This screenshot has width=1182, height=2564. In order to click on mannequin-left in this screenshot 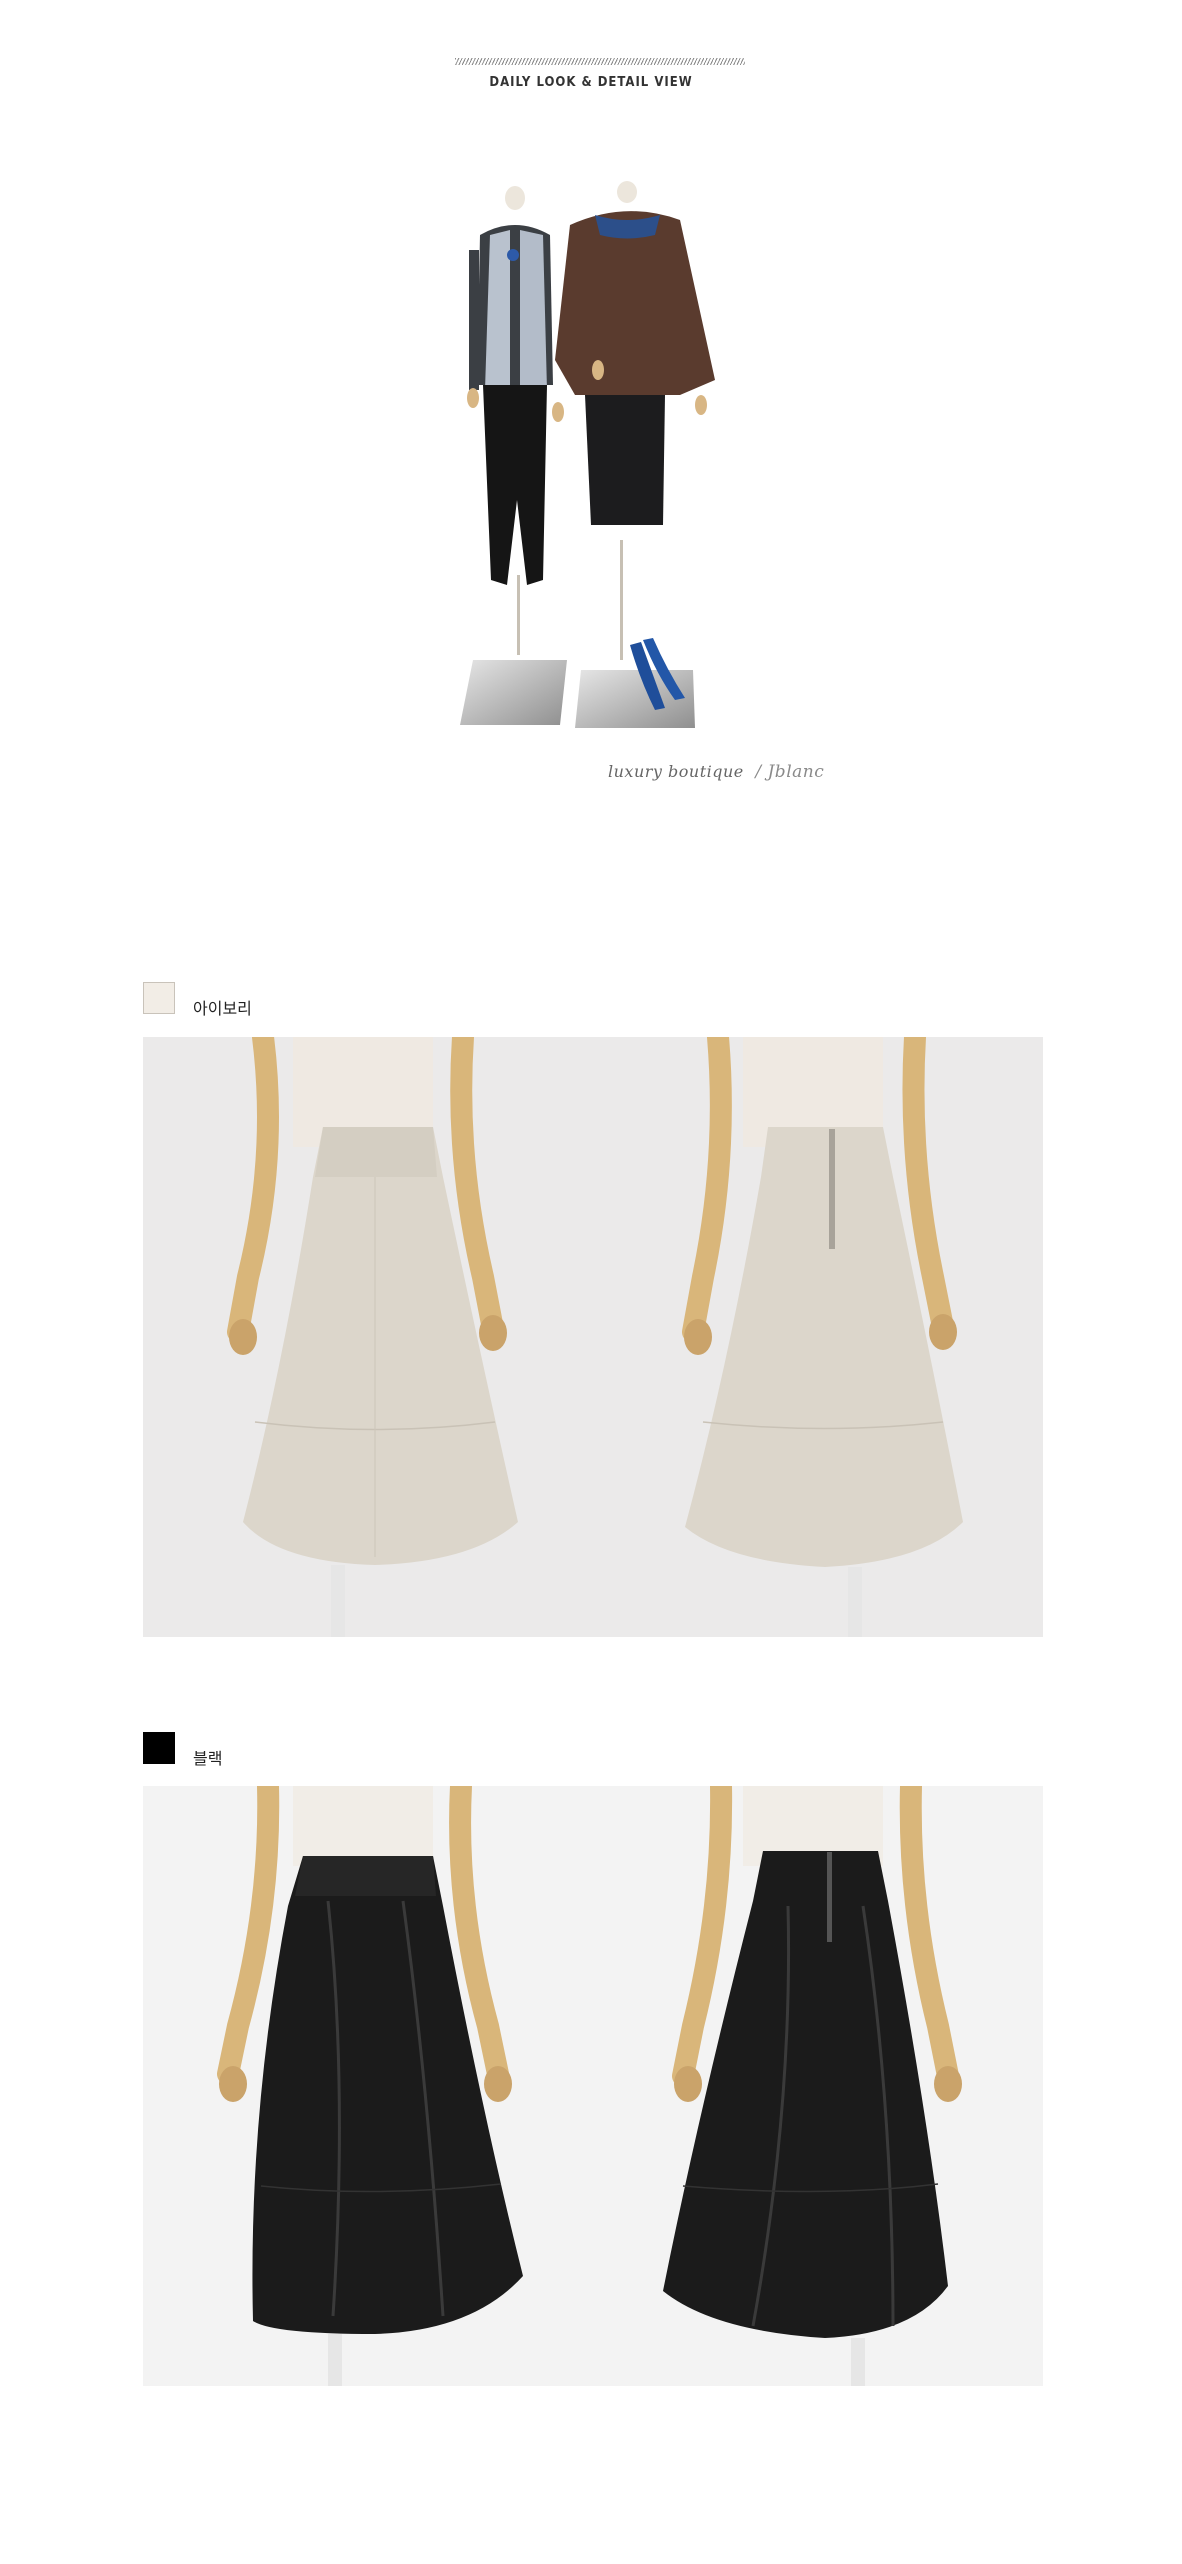, I will do `click(513, 455)`.